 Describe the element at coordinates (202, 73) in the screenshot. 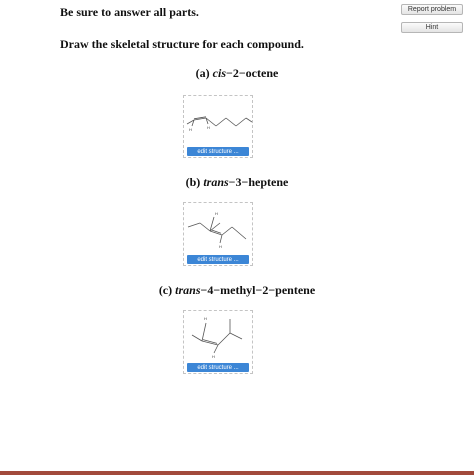

I see `part-a-letter: (a)` at that location.